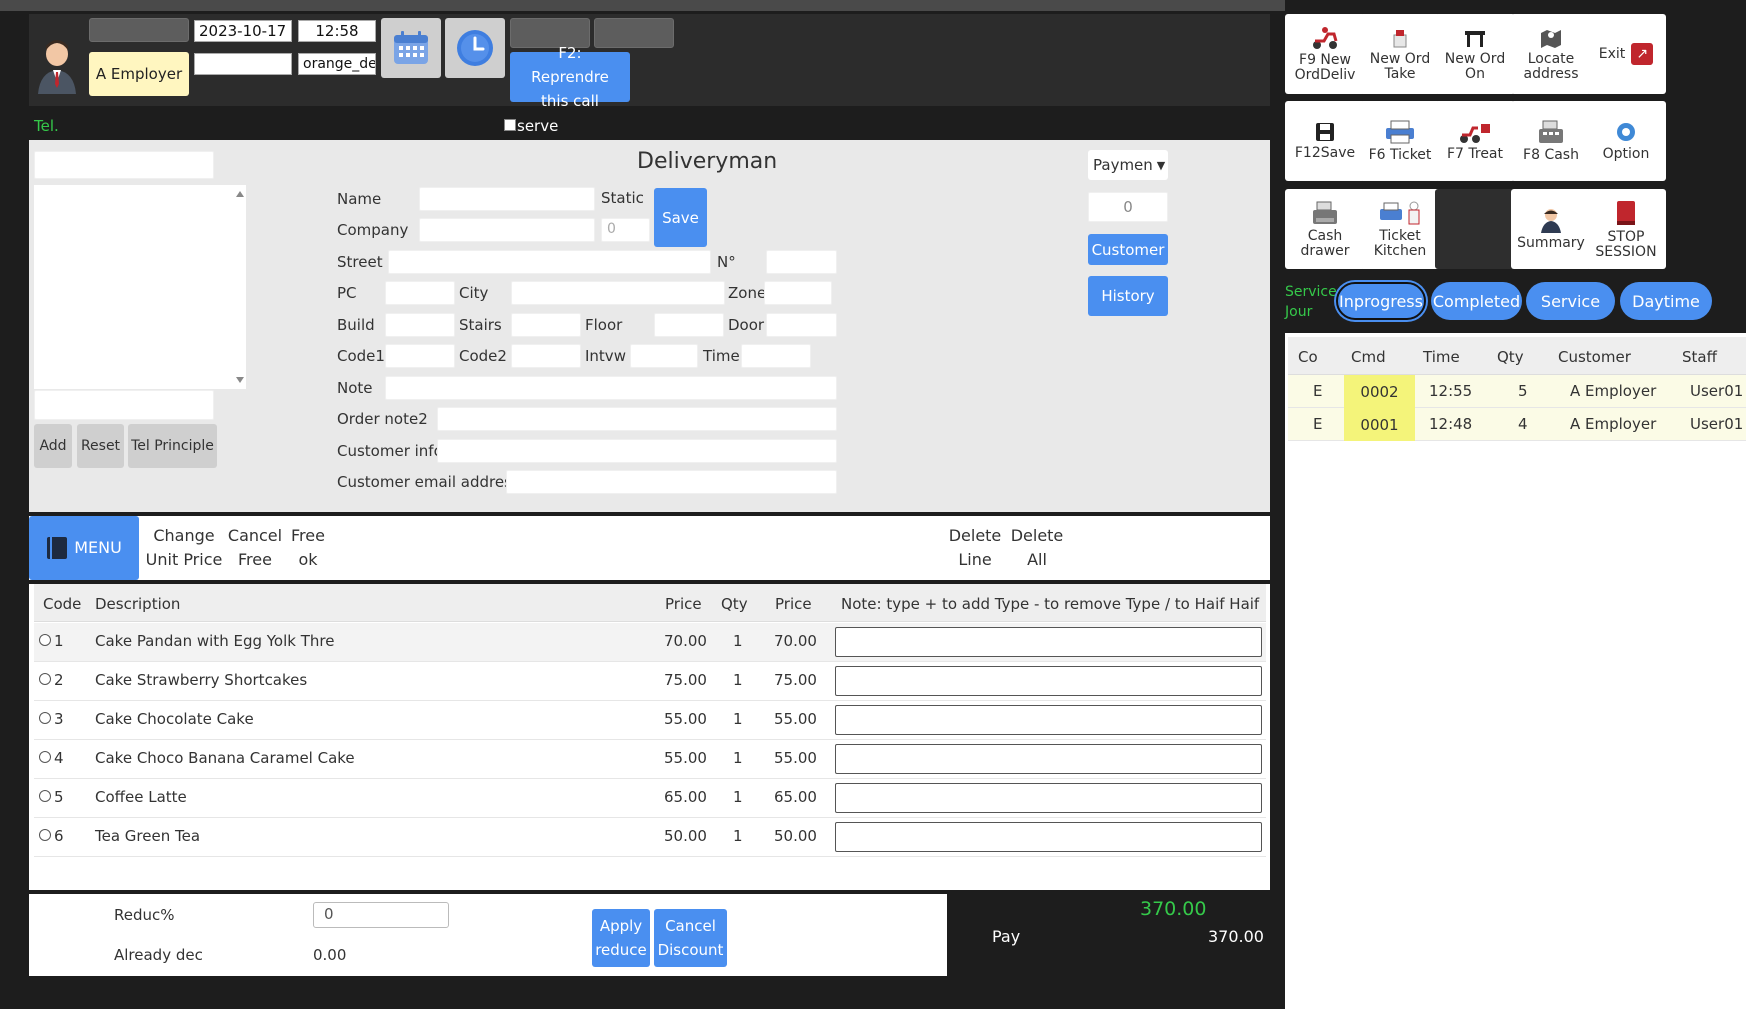  I want to click on street-input, so click(549, 262).